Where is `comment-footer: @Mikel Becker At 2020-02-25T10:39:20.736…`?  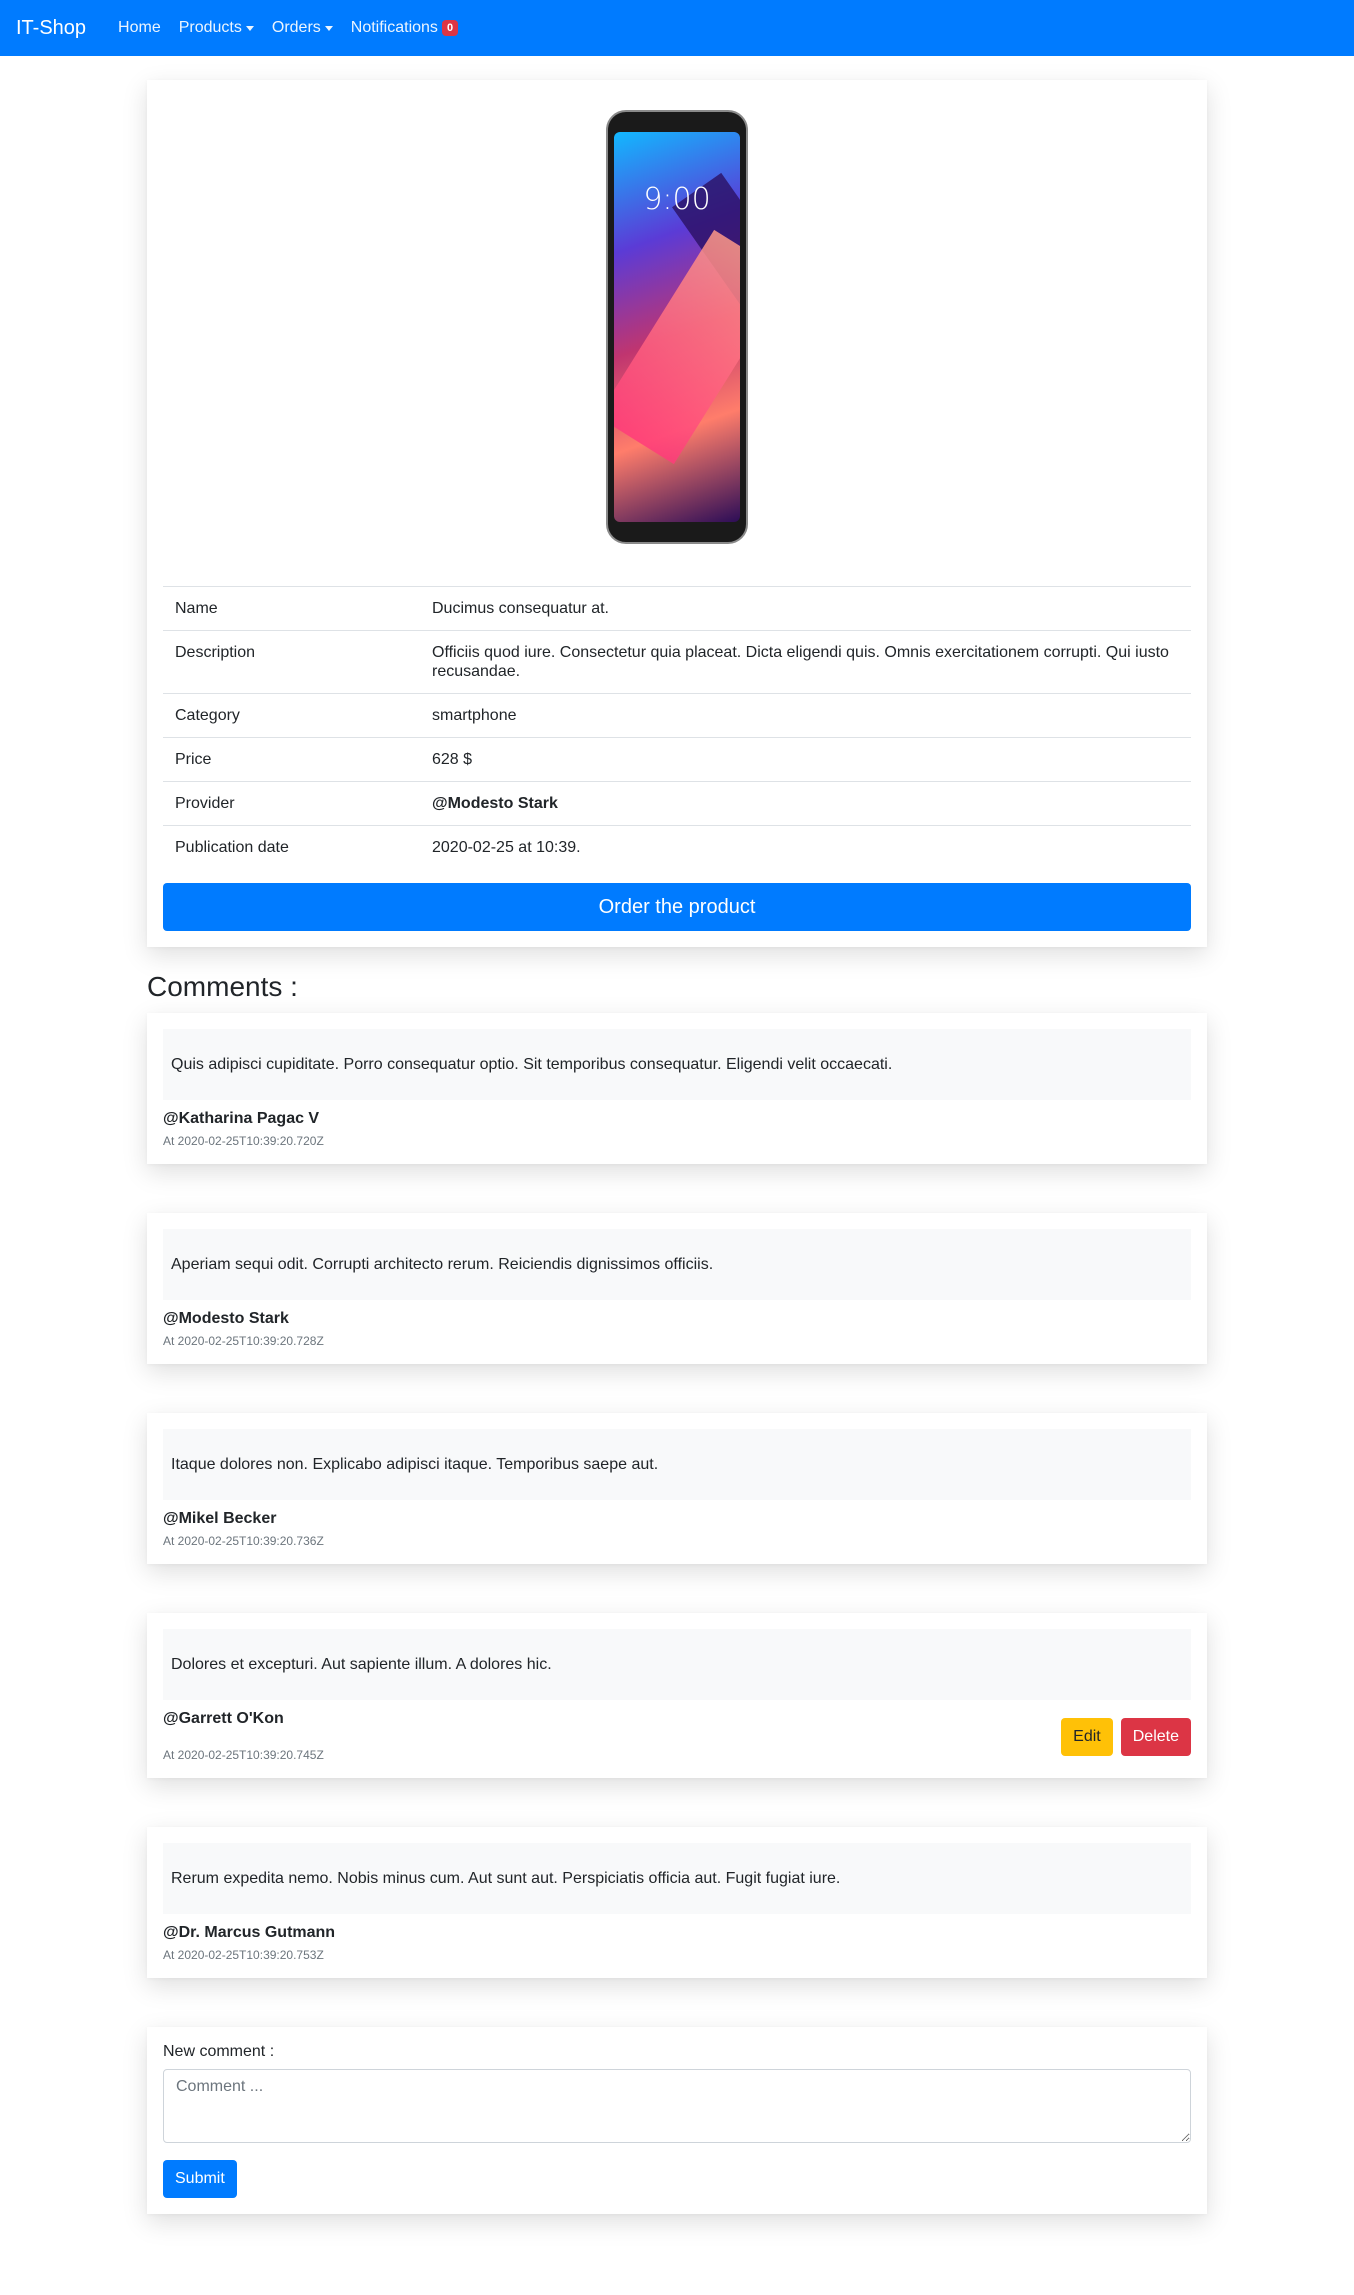 comment-footer: @Mikel Becker At 2020-02-25T10:39:20.736… is located at coordinates (677, 1529).